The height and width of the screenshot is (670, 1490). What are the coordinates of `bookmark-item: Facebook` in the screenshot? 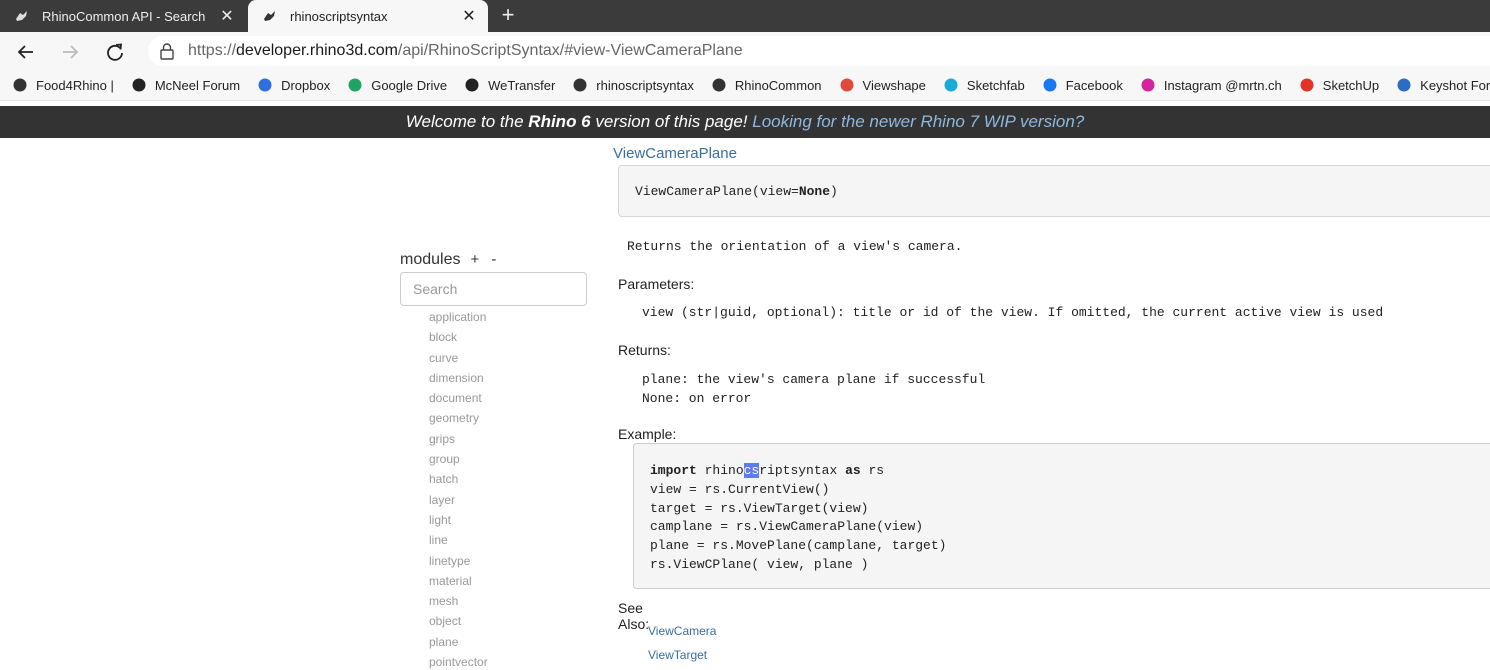 It's located at (1082, 85).